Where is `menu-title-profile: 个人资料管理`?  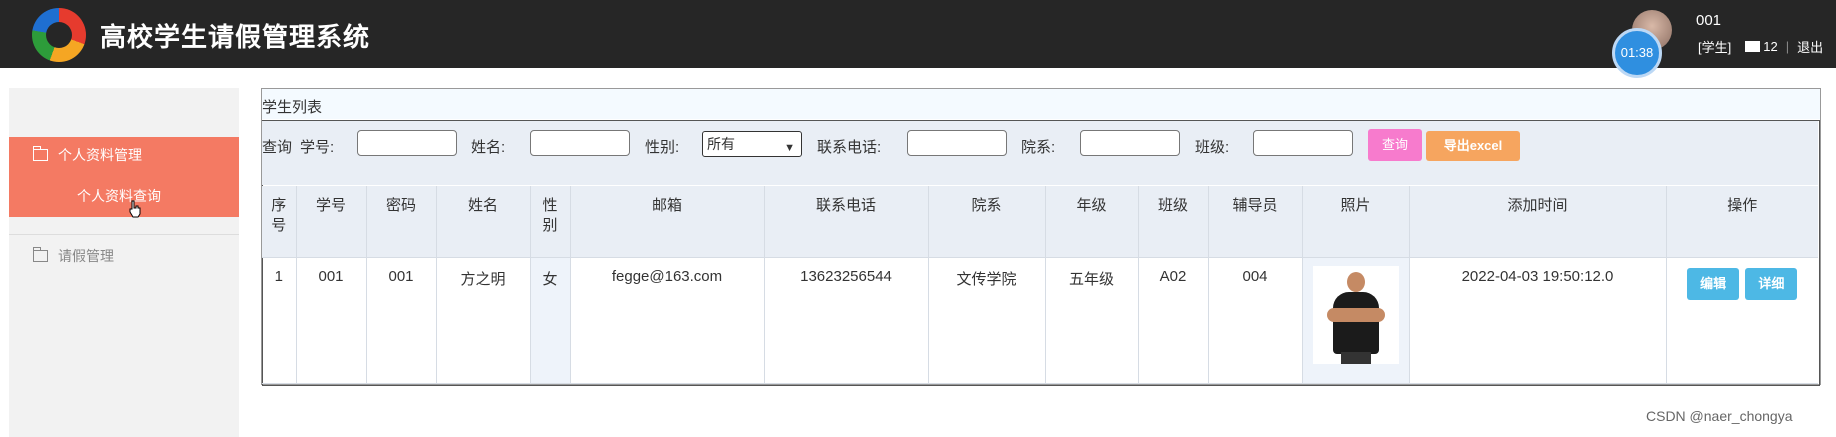
menu-title-profile: 个人资料管理 is located at coordinates (87, 155).